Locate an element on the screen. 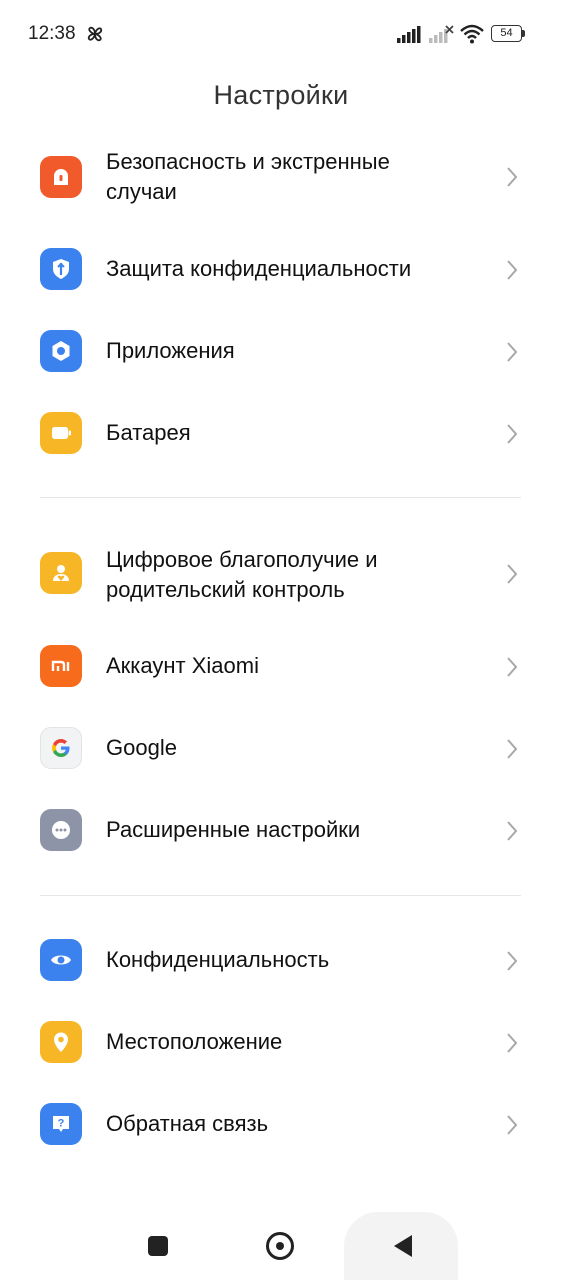  battery-status: 54 is located at coordinates (508, 33).